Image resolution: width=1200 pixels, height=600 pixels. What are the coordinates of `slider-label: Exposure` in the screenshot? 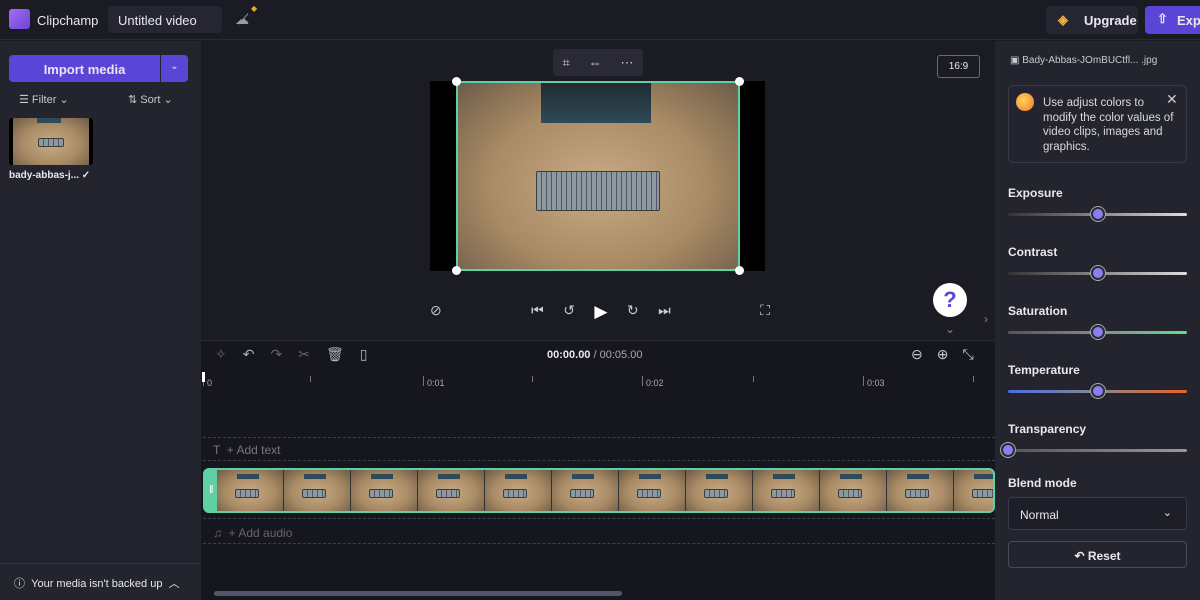 It's located at (1035, 193).